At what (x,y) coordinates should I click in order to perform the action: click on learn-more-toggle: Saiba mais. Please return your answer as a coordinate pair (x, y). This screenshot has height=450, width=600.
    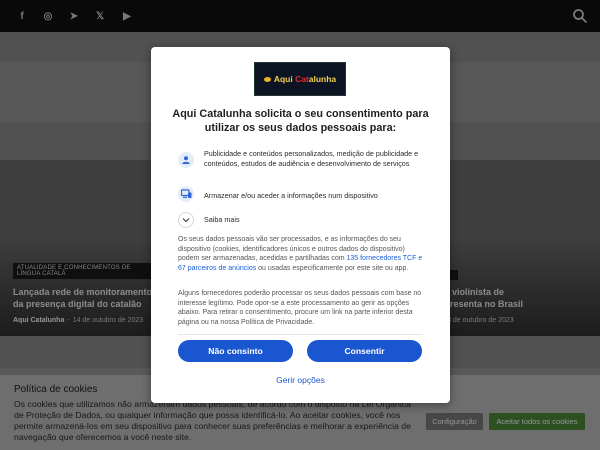
    Looking at the image, I should click on (315, 220).